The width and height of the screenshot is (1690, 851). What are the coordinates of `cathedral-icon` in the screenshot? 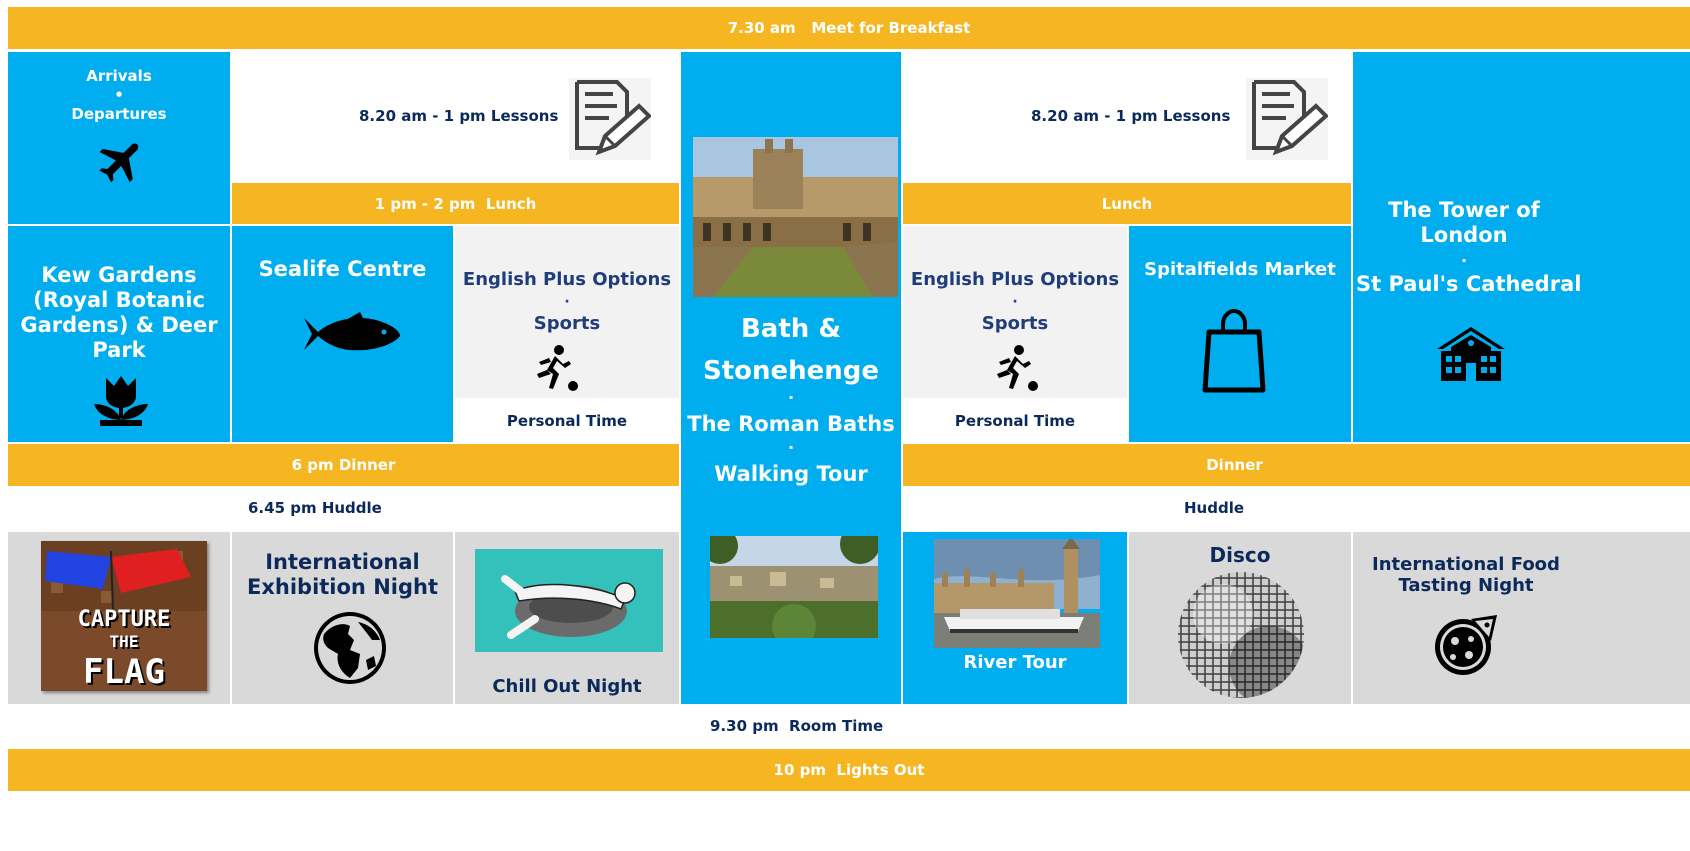 It's located at (1471, 354).